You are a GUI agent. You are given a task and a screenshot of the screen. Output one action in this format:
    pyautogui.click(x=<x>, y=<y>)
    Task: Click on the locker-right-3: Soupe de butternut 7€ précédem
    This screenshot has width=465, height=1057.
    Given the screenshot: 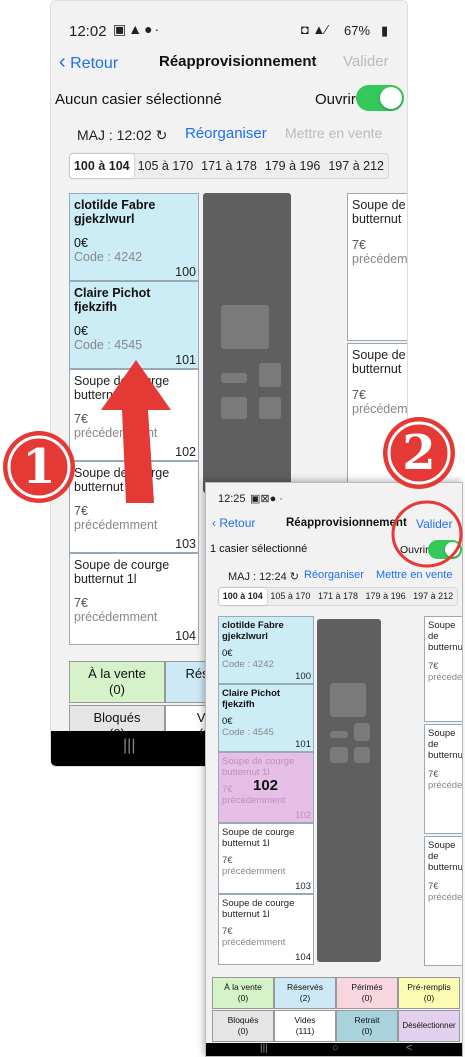 What is the action you would take?
    pyautogui.click(x=443, y=901)
    